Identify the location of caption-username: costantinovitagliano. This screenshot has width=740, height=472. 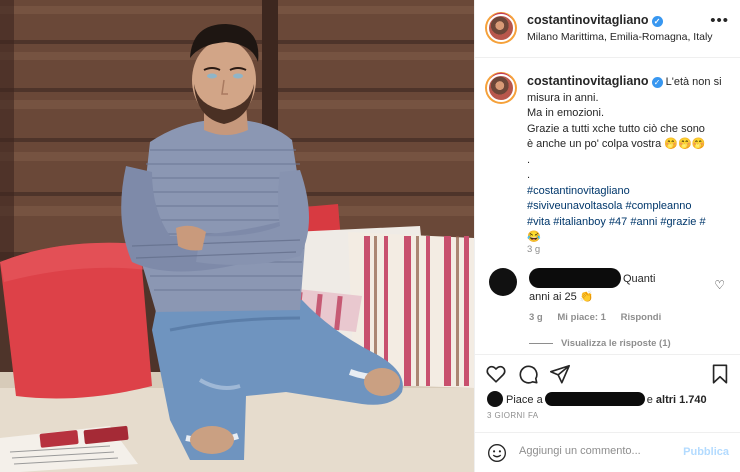
(588, 81).